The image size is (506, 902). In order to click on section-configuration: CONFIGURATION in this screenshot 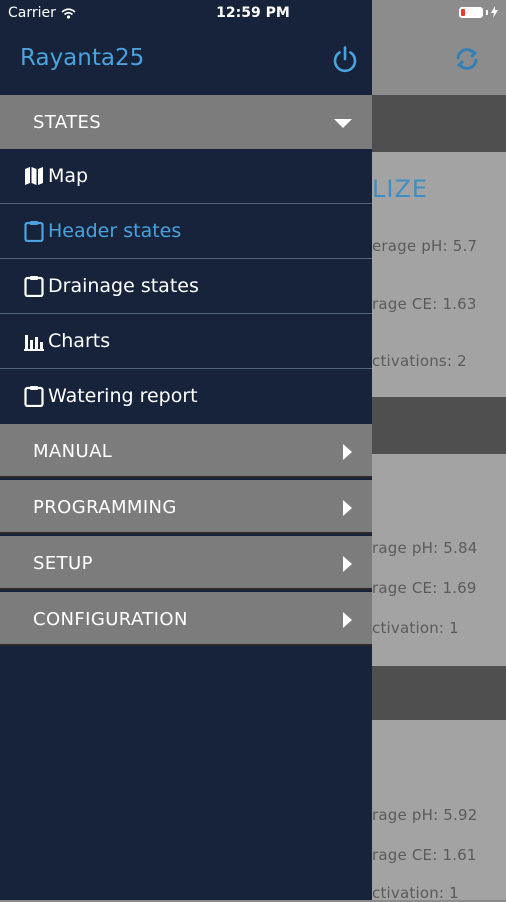, I will do `click(186, 619)`.